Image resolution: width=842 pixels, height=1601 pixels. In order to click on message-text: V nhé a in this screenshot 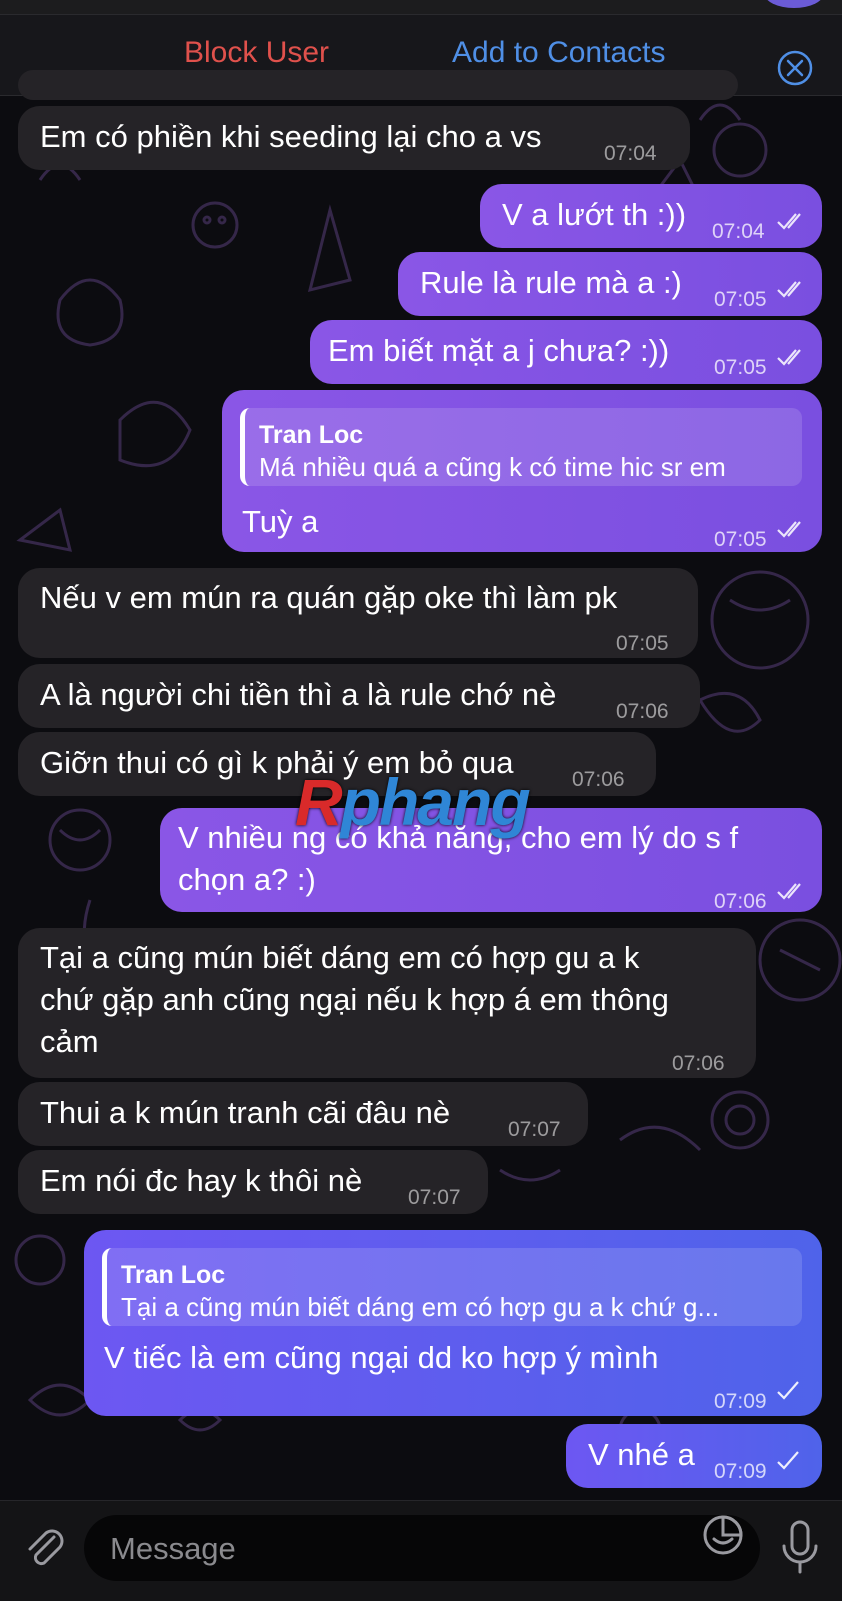, I will do `click(641, 1454)`.